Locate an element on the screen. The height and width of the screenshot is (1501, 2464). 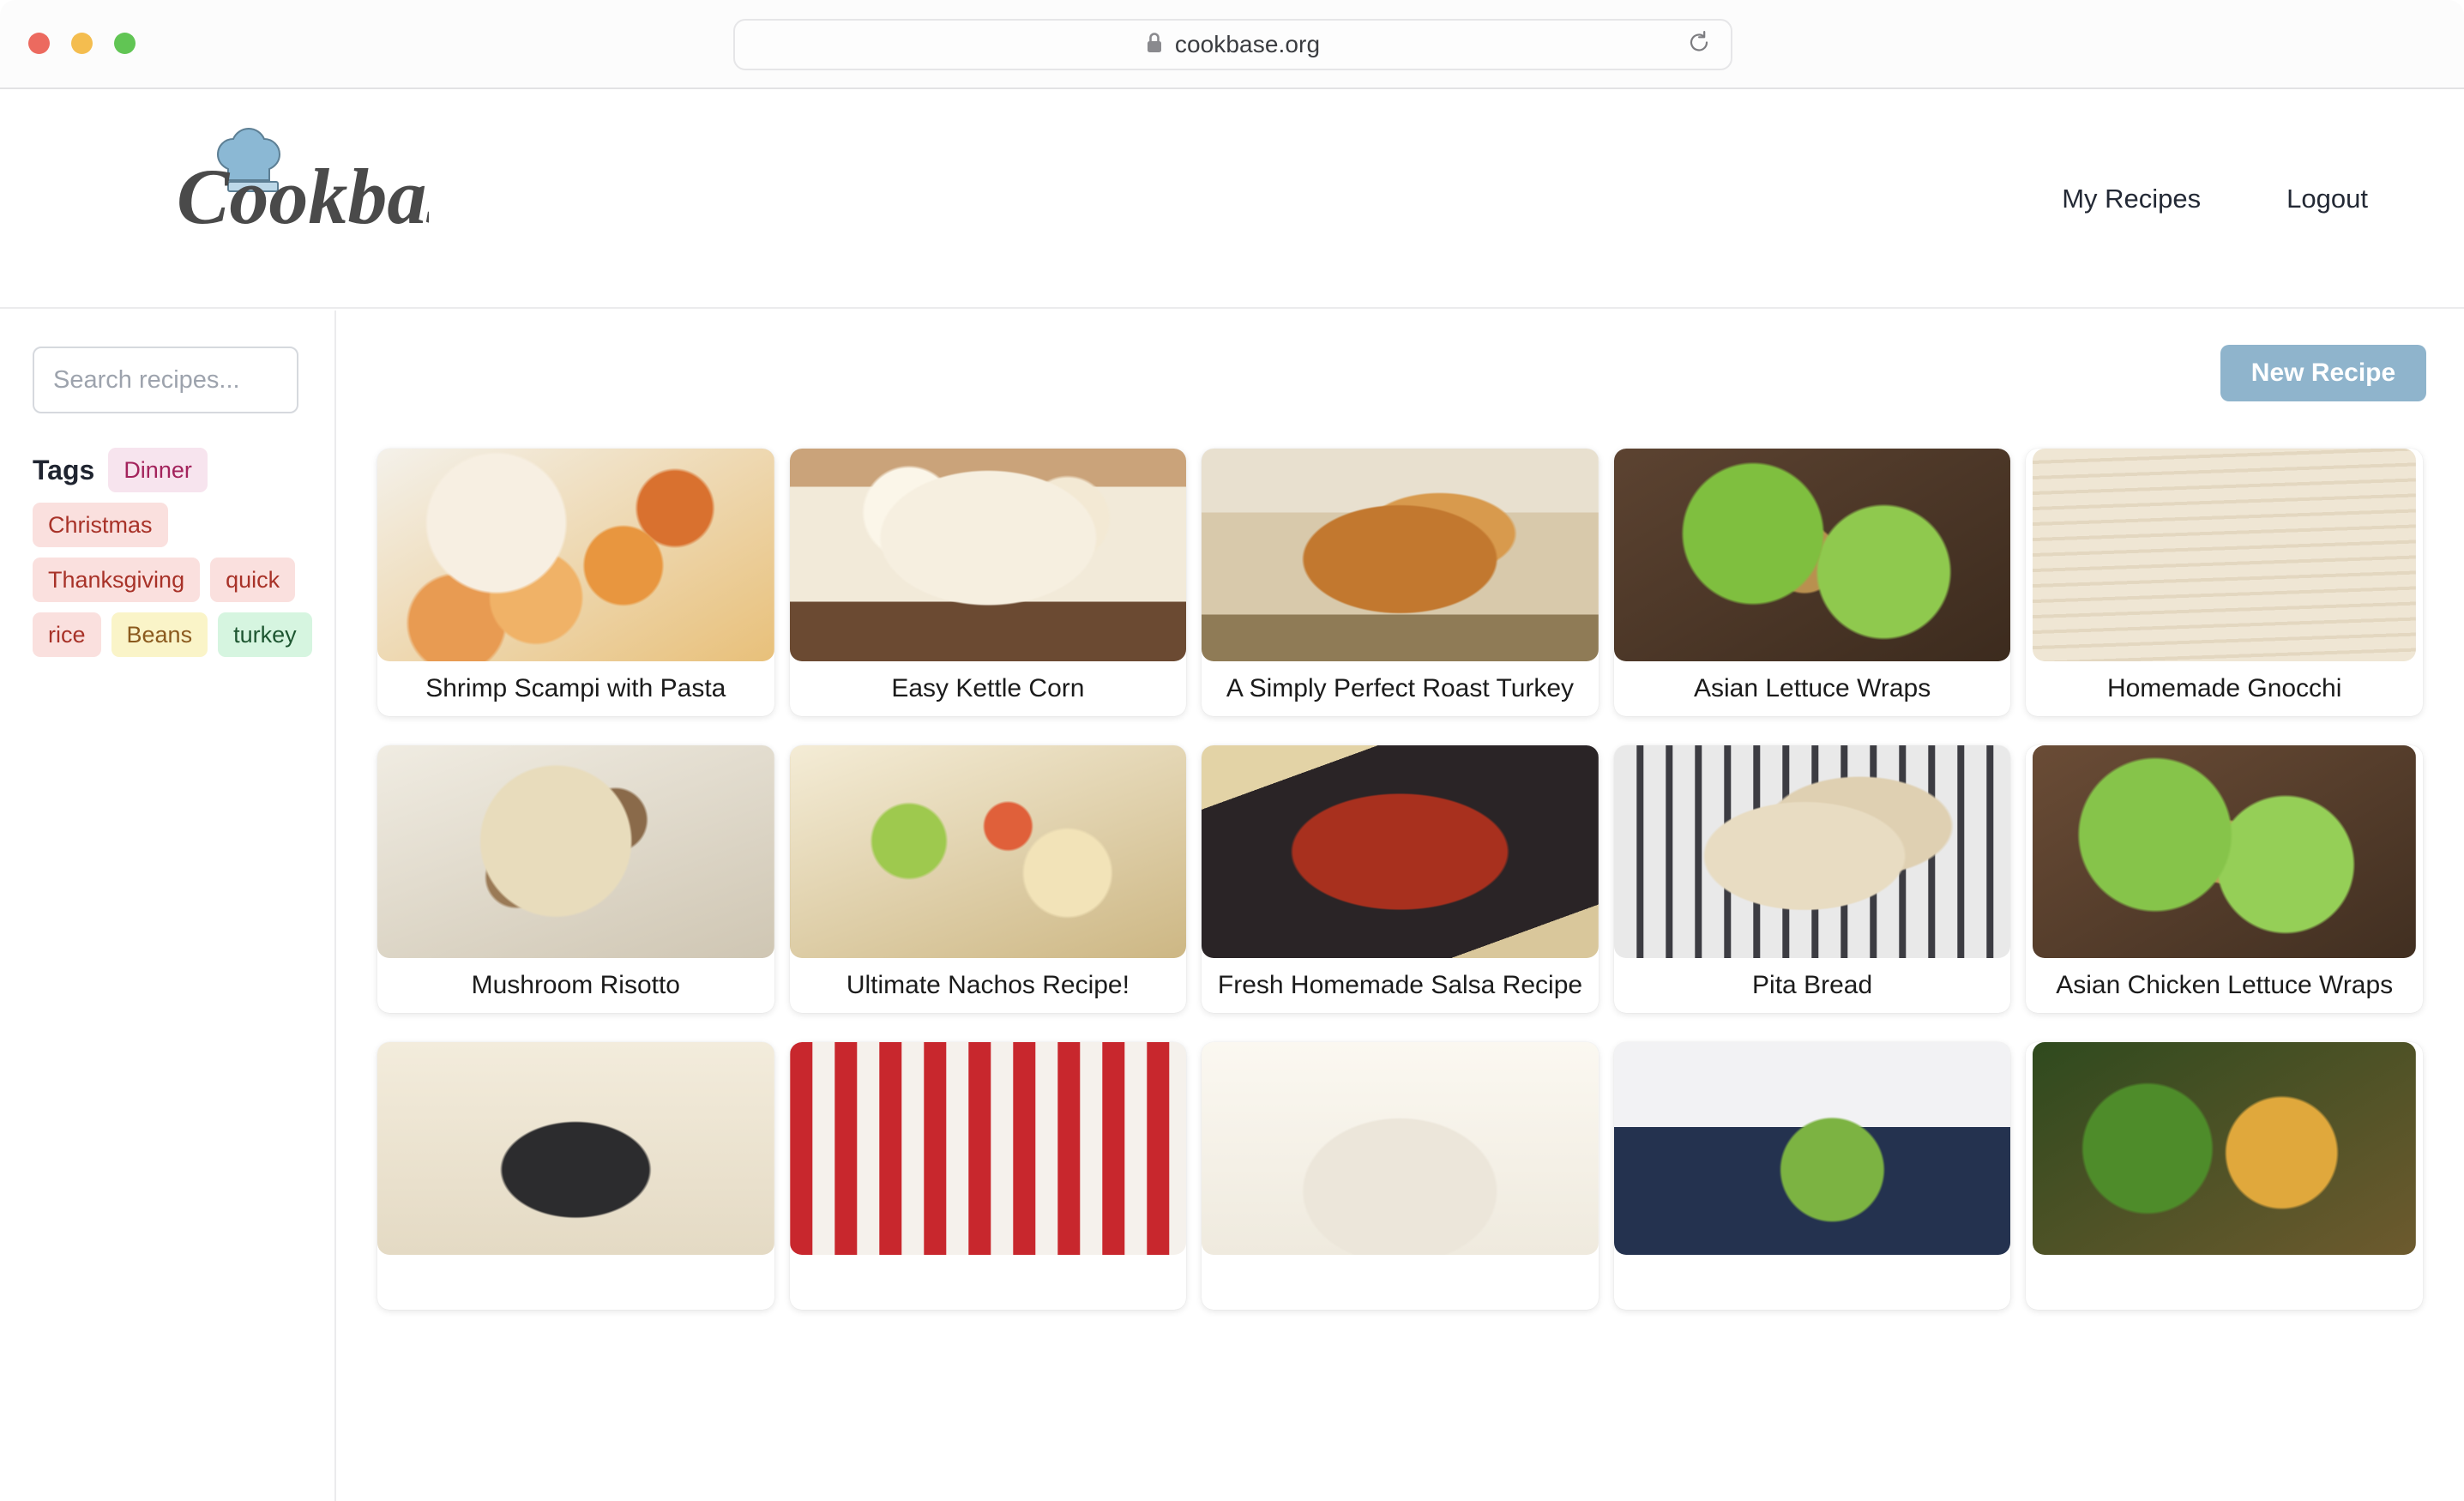
recipe-title-wrap: Asian Chicken Lettuce Wraps is located at coordinates (2224, 986).